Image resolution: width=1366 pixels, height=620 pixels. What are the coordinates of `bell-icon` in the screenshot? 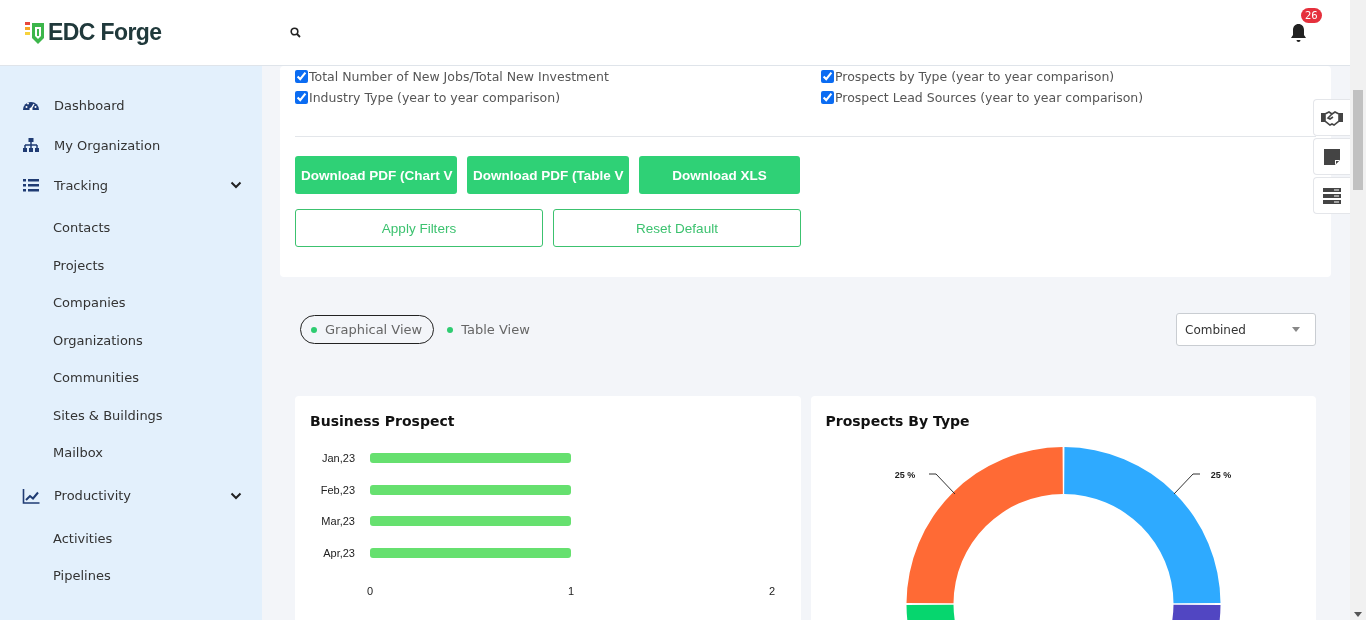 It's located at (1298, 32).